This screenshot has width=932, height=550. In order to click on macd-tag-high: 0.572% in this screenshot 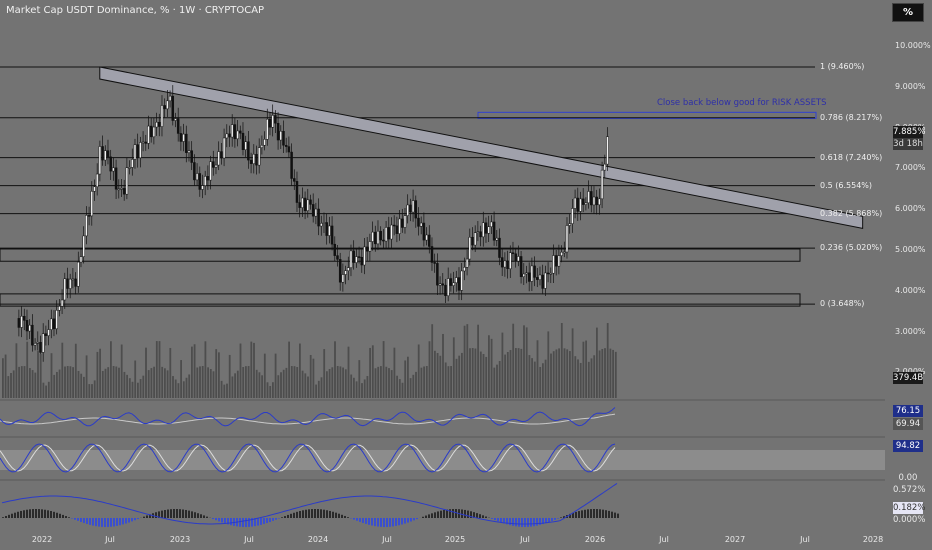, I will do `click(909, 490)`.